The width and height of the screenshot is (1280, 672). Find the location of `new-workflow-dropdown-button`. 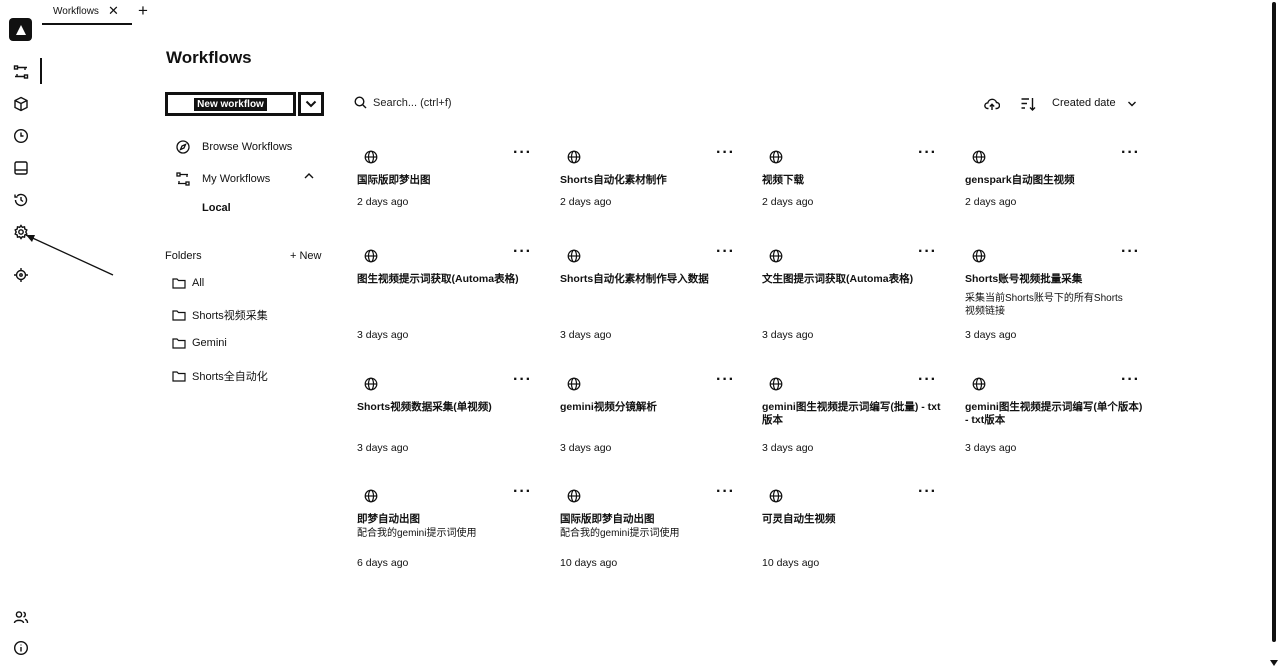

new-workflow-dropdown-button is located at coordinates (311, 104).